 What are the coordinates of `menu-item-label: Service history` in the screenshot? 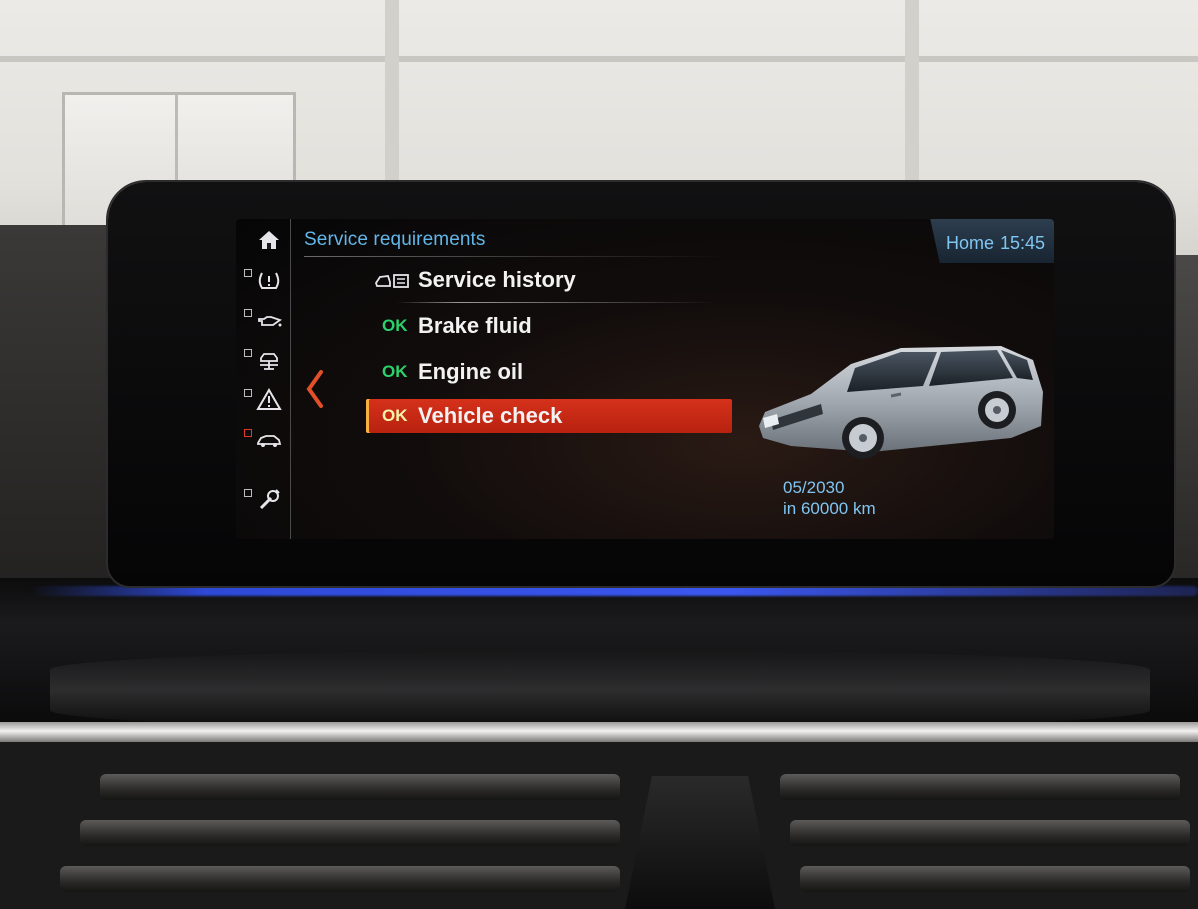 It's located at (497, 279).